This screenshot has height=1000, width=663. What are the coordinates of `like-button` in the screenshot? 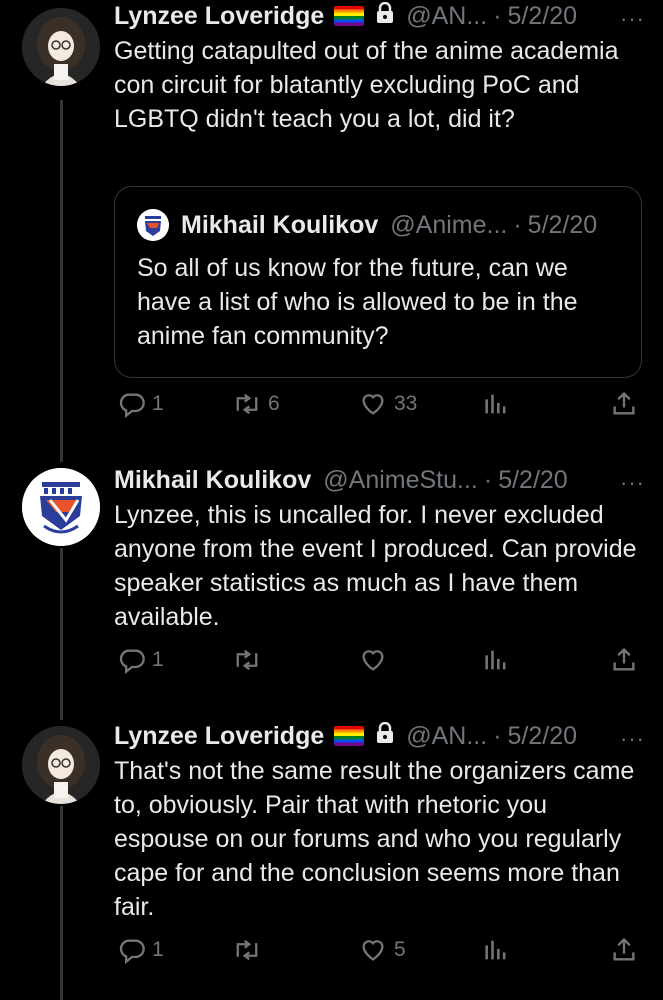 It's located at (376, 660).